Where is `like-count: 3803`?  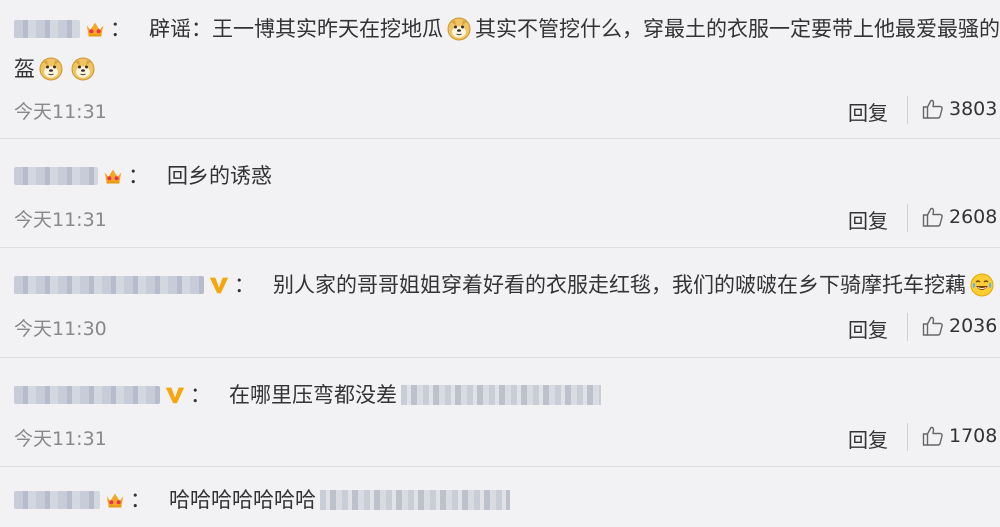
like-count: 3803 is located at coordinates (973, 109).